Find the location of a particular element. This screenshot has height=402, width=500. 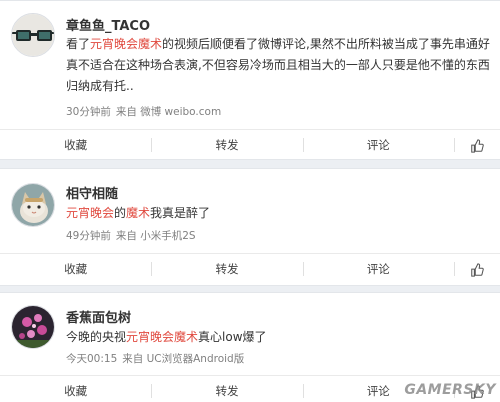

post-meta: 今天00:15 来自 UC浏览器Android版 is located at coordinates (155, 358).